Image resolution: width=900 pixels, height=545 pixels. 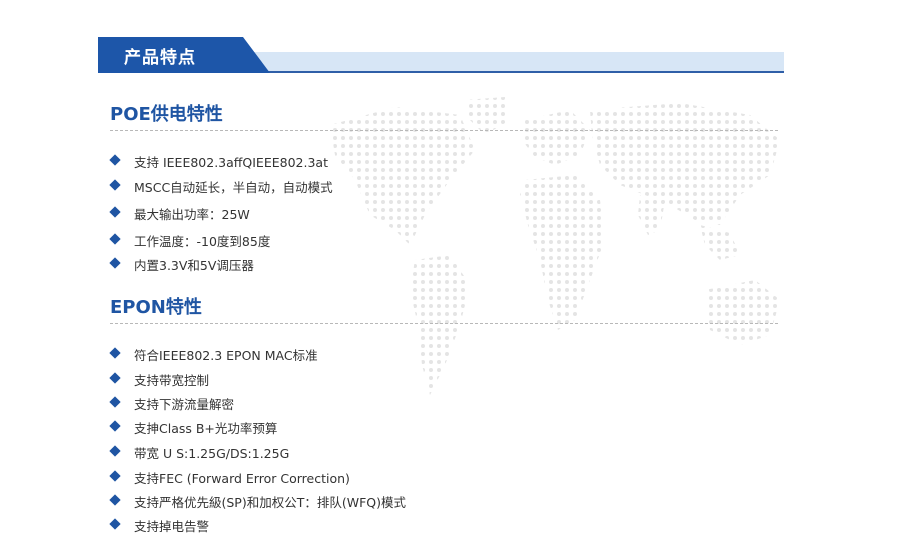 What do you see at coordinates (226, 355) in the screenshot?
I see `list-item-text: 符合IEEE802.3 EPON MAC标准` at bounding box center [226, 355].